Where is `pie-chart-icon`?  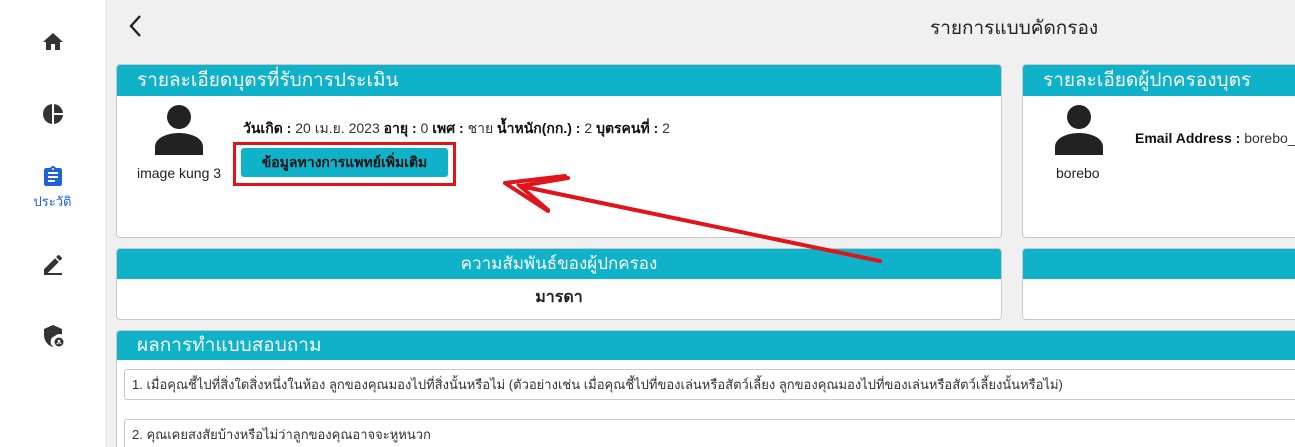
pie-chart-icon is located at coordinates (52, 114).